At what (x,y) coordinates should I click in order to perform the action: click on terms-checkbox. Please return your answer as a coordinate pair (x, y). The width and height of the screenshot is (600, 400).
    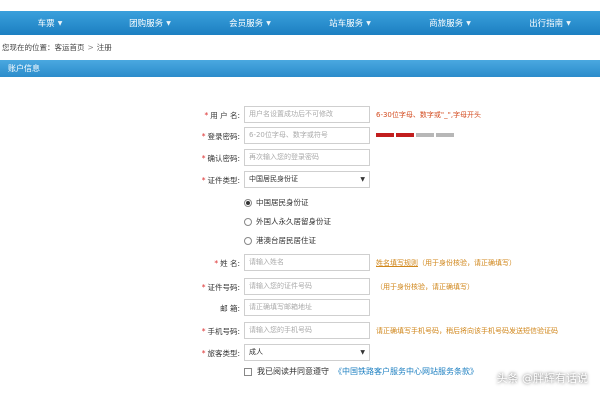
    Looking at the image, I should click on (248, 371).